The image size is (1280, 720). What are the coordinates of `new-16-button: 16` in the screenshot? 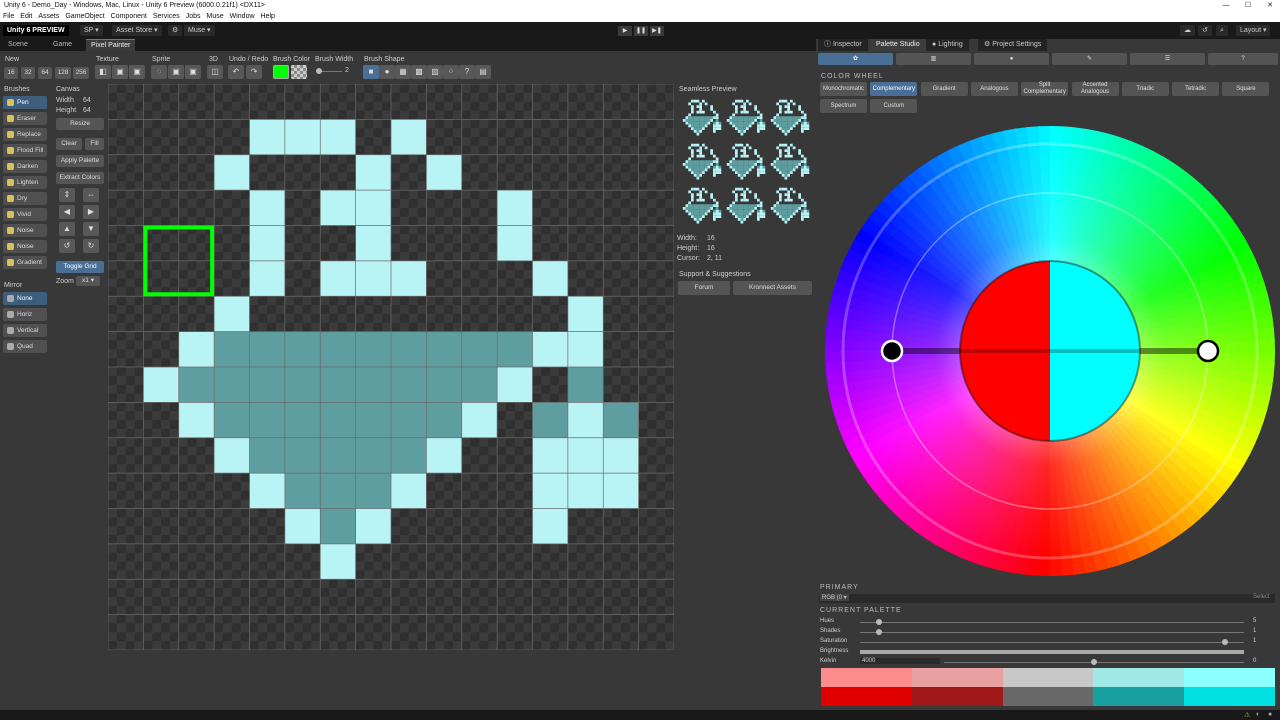 It's located at (11, 73).